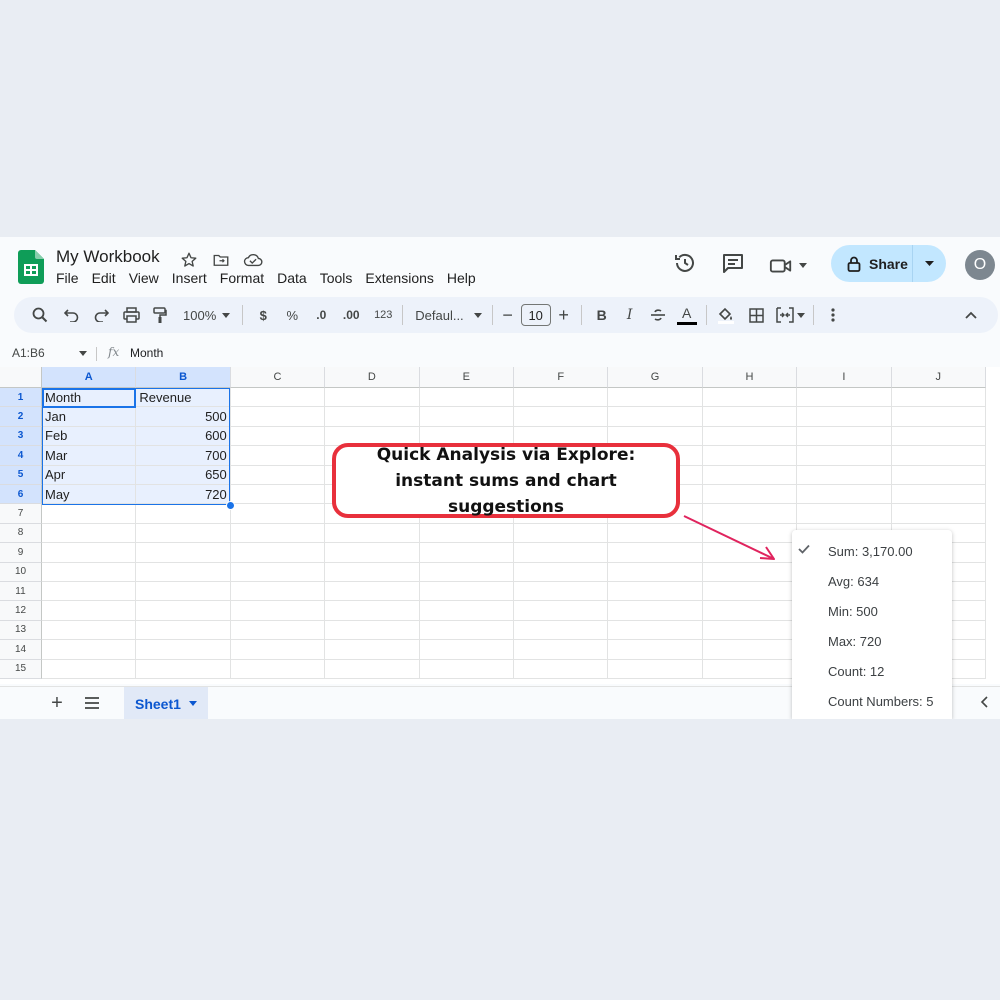  I want to click on strikethrough-icon, so click(658, 315).